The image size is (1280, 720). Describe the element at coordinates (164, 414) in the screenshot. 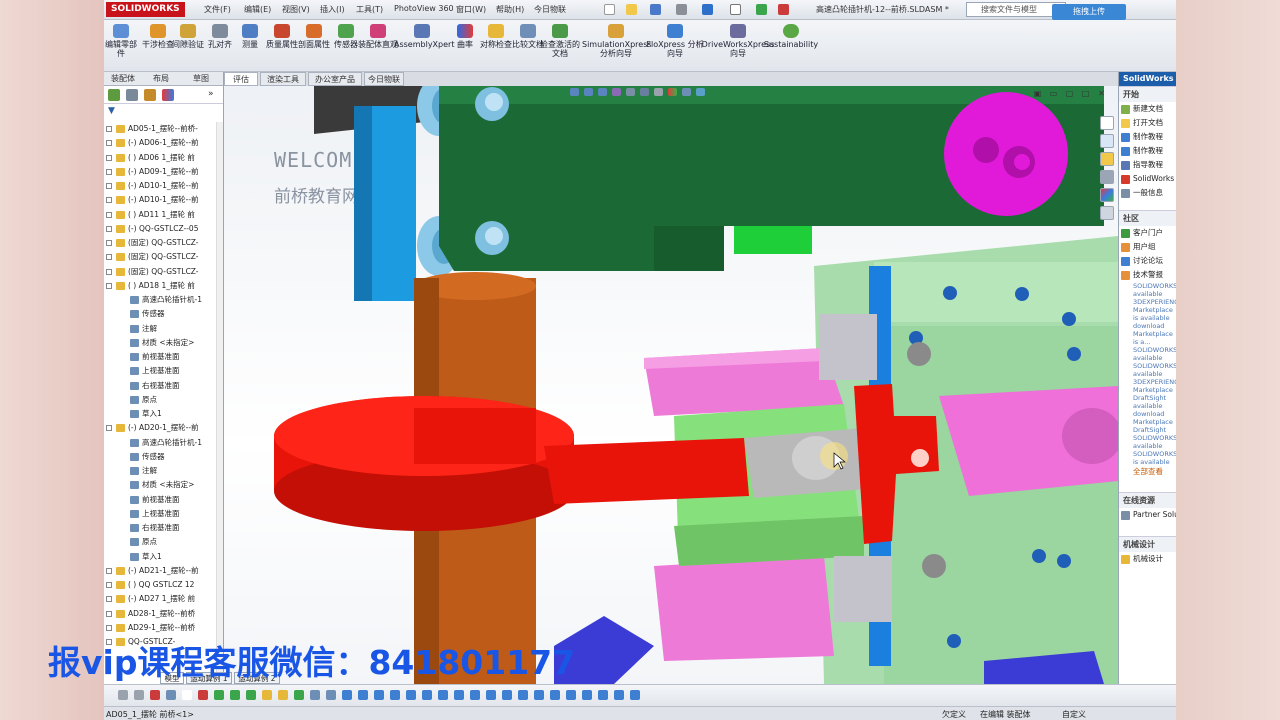

I see `tree-item: 草入1` at that location.